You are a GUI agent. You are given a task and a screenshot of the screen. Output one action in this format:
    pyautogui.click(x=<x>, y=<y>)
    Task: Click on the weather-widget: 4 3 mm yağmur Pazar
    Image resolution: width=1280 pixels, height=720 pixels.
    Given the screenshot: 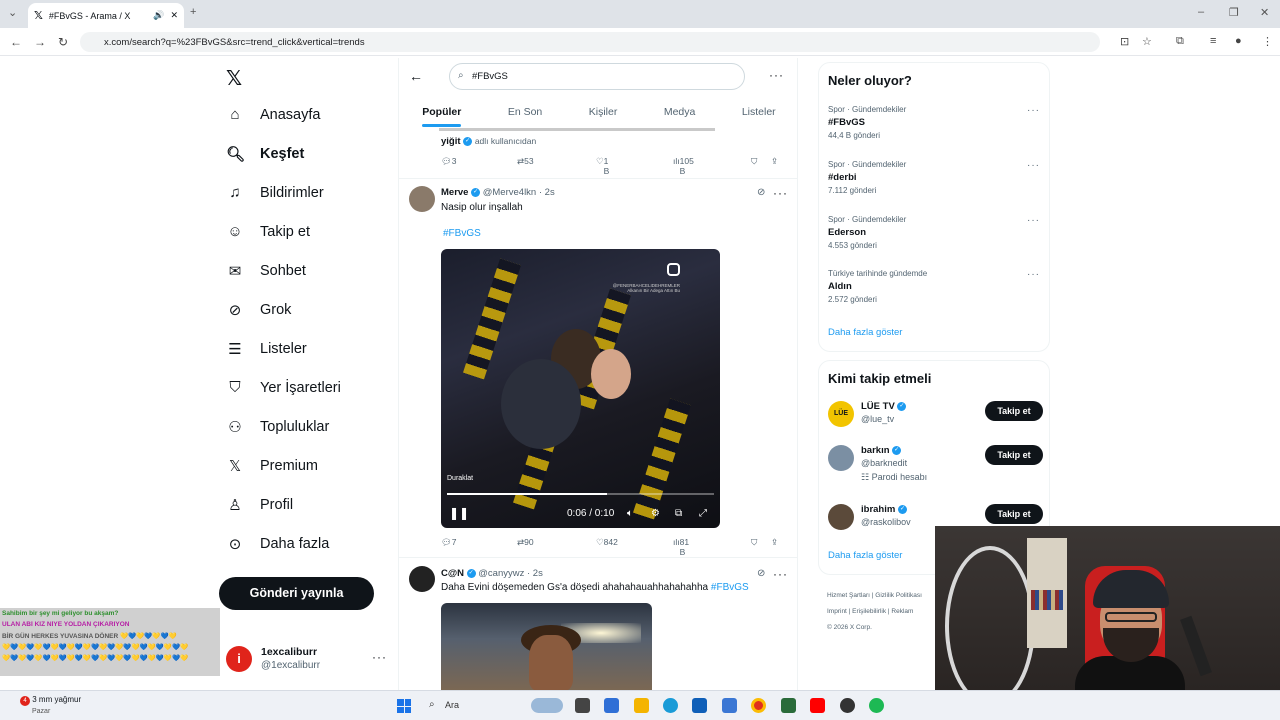 What is the action you would take?
    pyautogui.click(x=50, y=705)
    